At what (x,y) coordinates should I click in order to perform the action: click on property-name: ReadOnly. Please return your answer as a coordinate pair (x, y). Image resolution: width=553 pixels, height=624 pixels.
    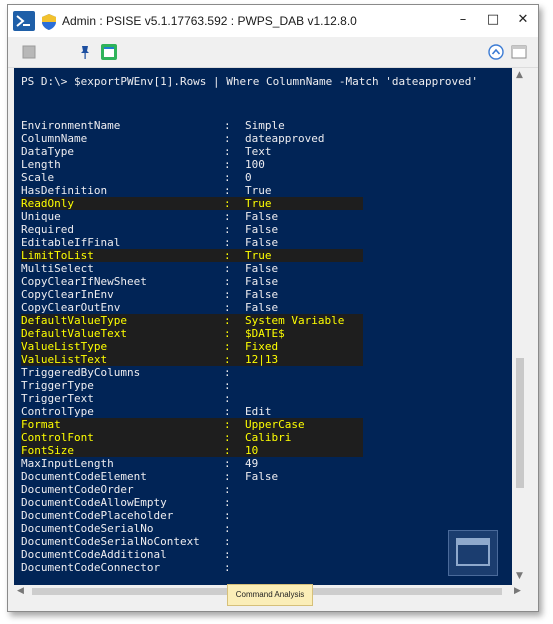
    Looking at the image, I should click on (47, 203).